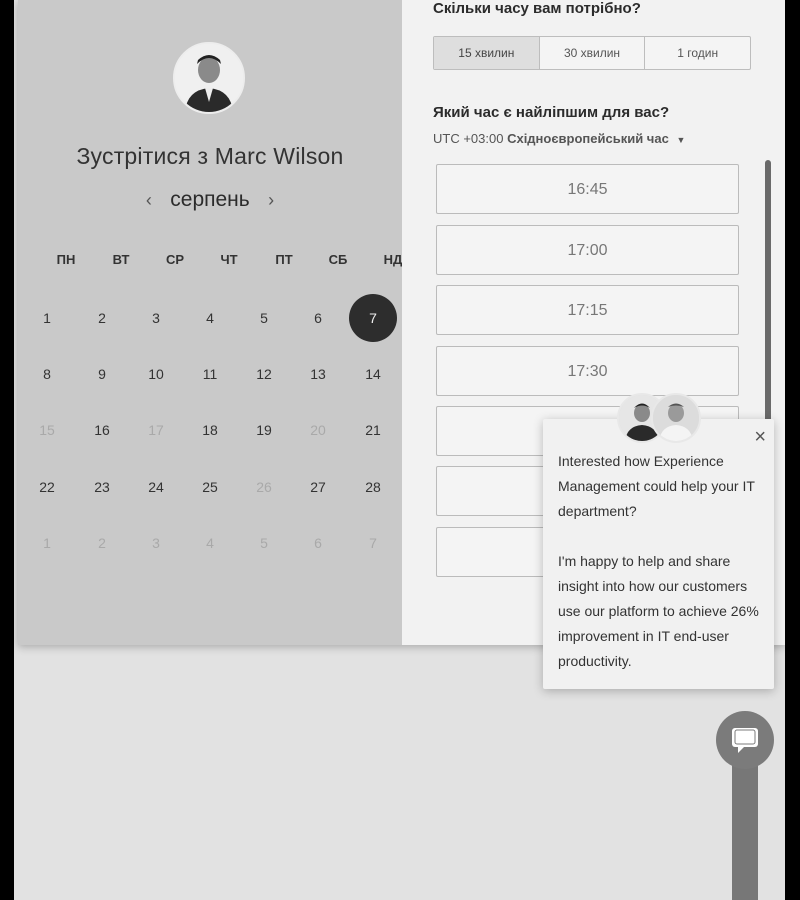 The height and width of the screenshot is (900, 800). Describe the element at coordinates (210, 374) in the screenshot. I see `calendar-day: 11` at that location.